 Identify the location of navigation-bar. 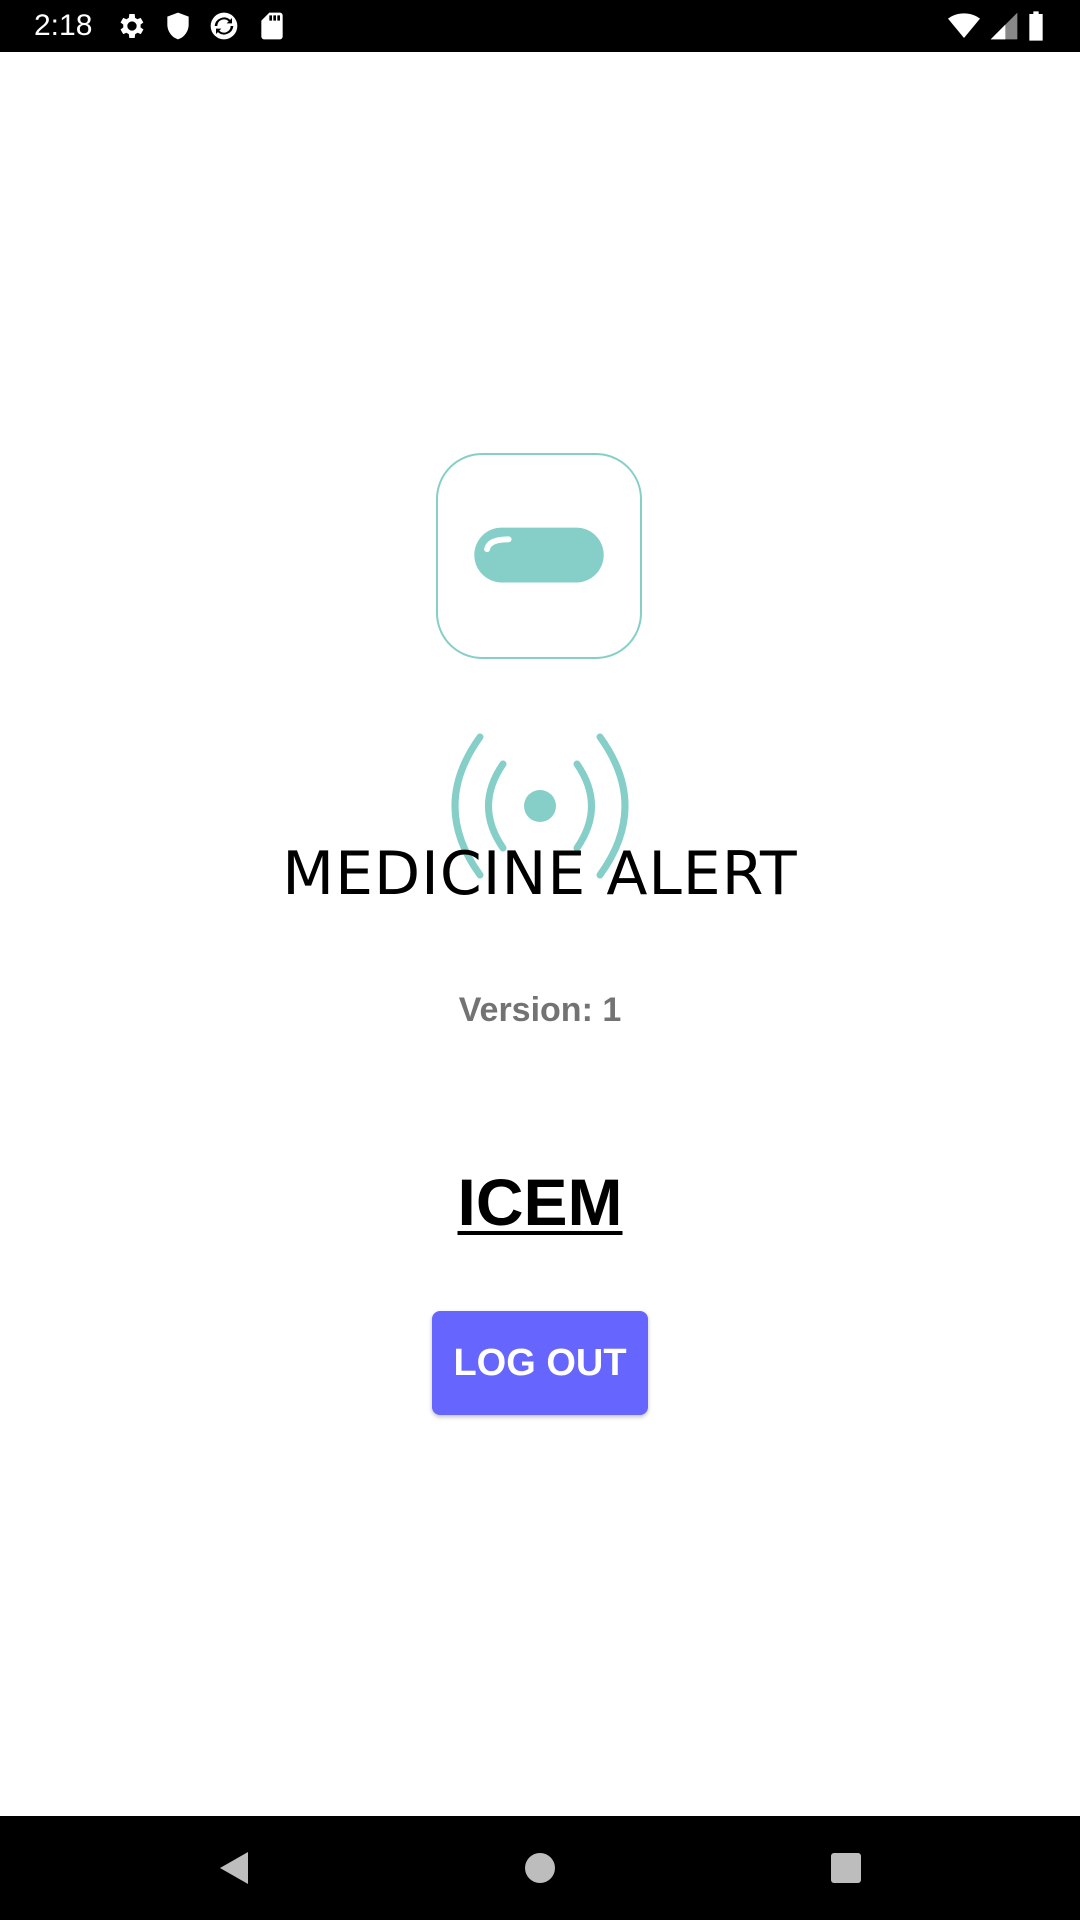
(540, 1868).